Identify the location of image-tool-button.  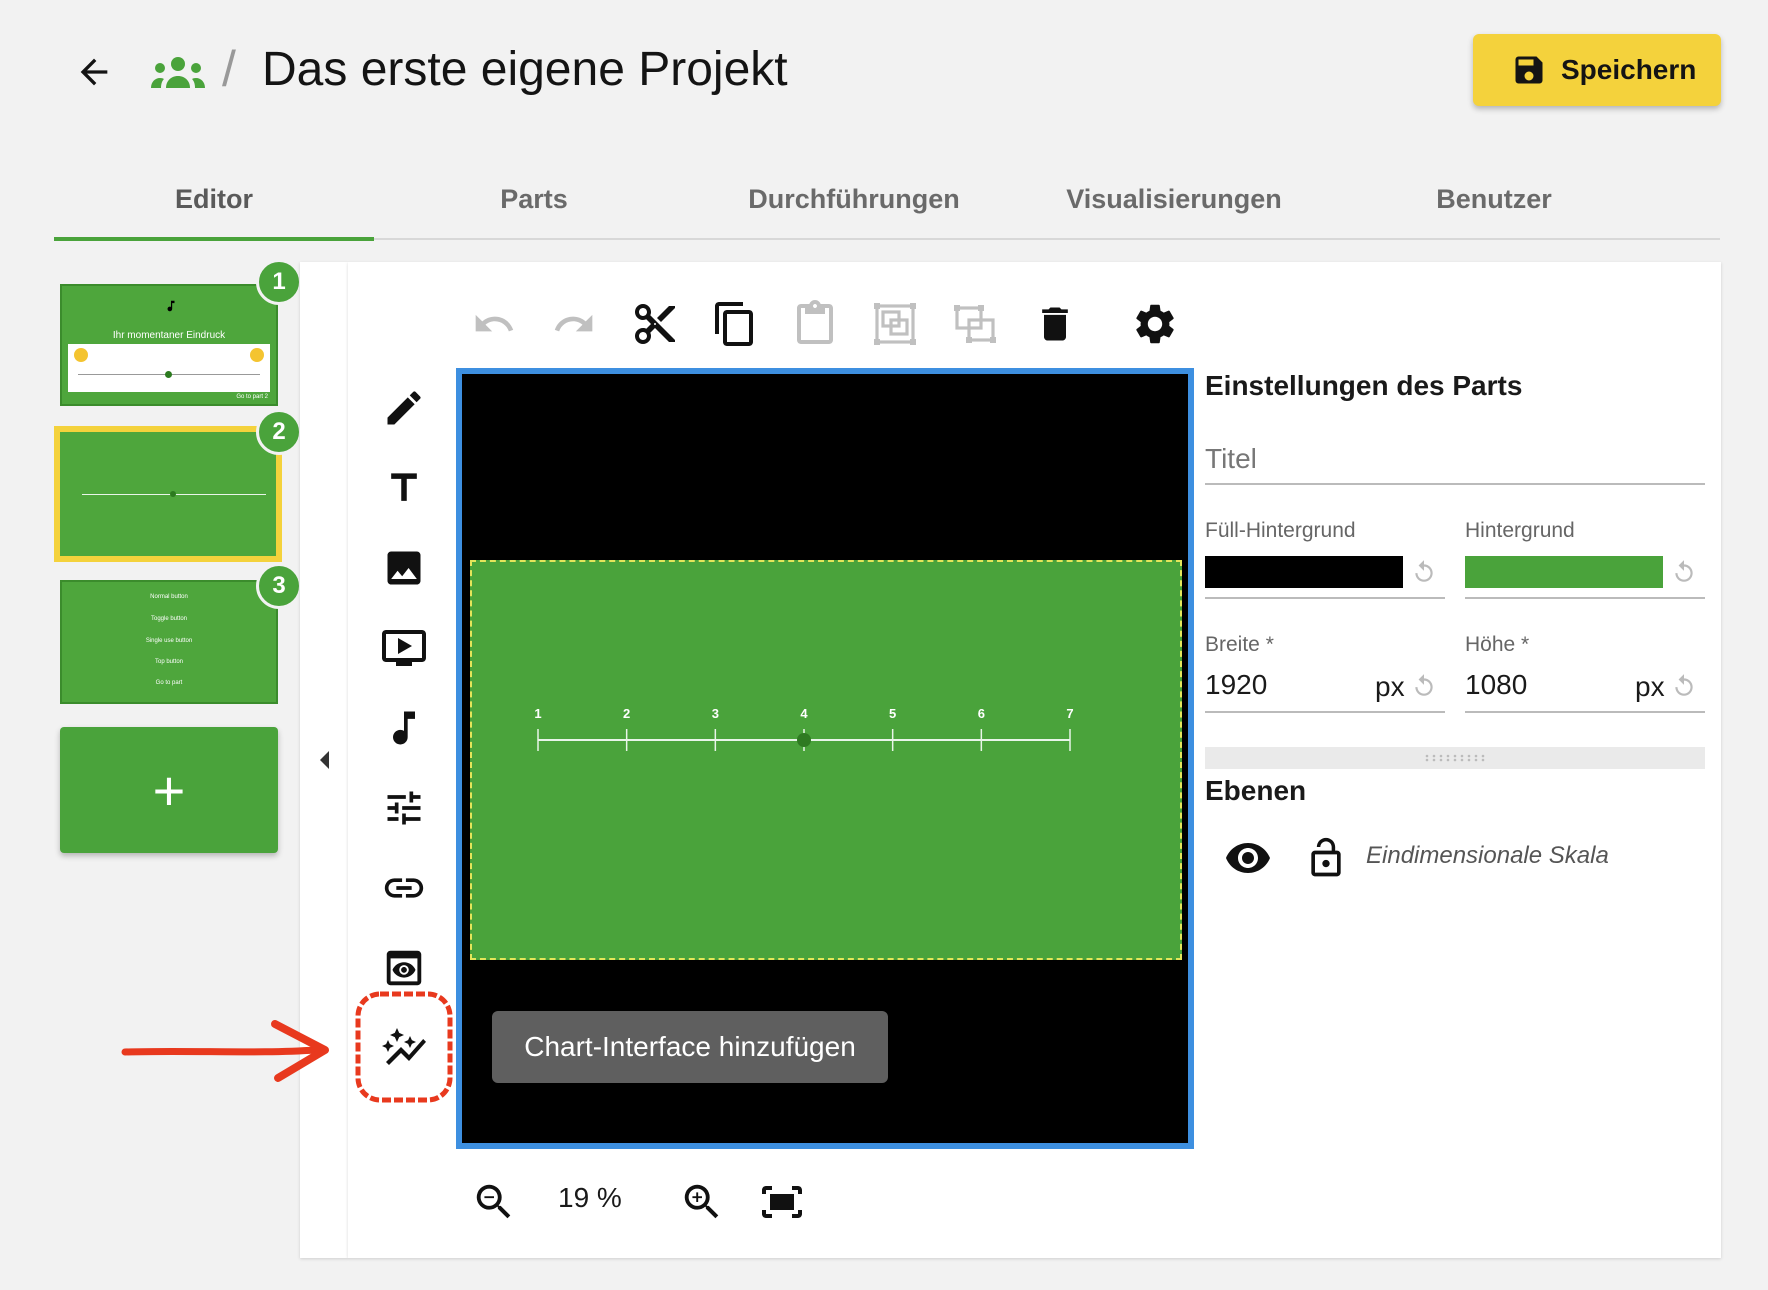
(404, 568).